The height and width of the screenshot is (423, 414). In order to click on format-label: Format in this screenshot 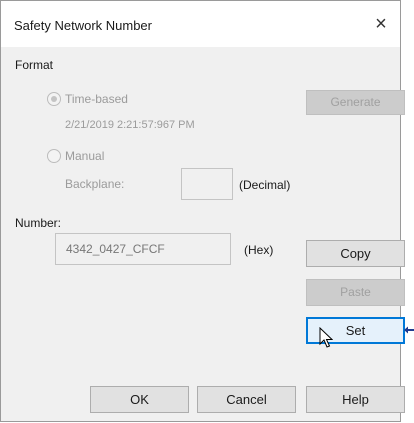, I will do `click(34, 65)`.